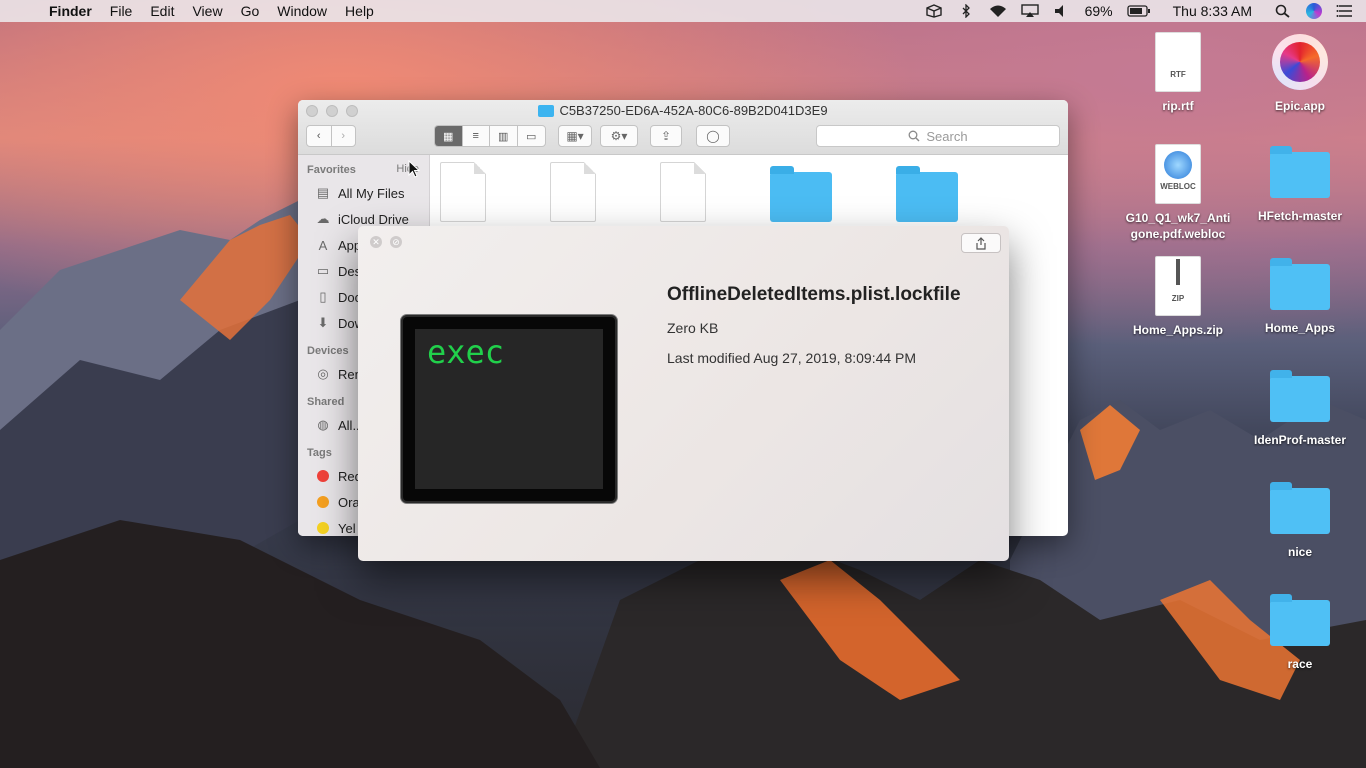 This screenshot has height=768, width=1366. I want to click on desktop-icon-rip-rtf: RTF rip.rtf, so click(1178, 73).